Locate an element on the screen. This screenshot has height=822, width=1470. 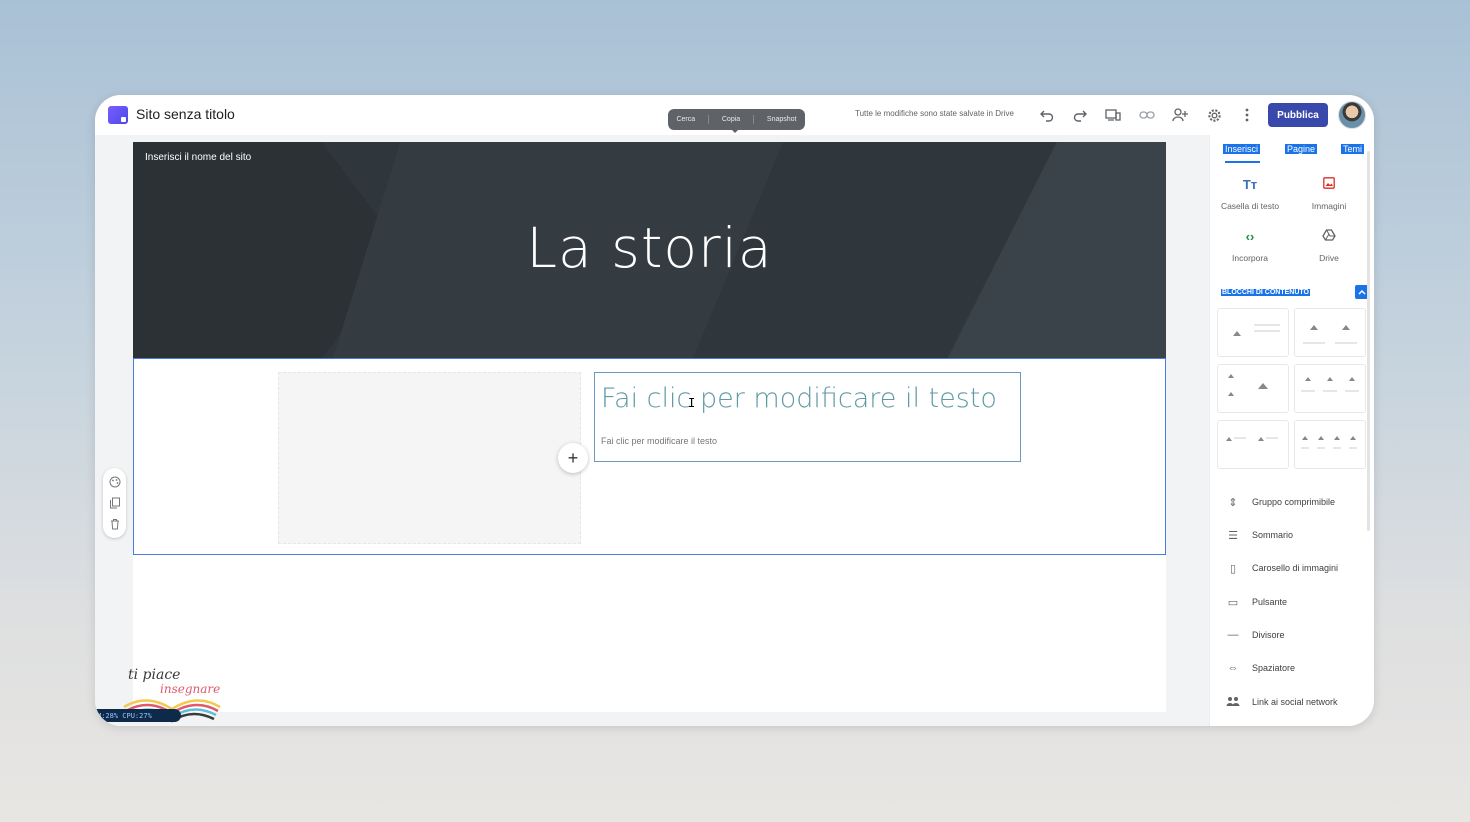
logo-text: insegnare is located at coordinates (190, 689).